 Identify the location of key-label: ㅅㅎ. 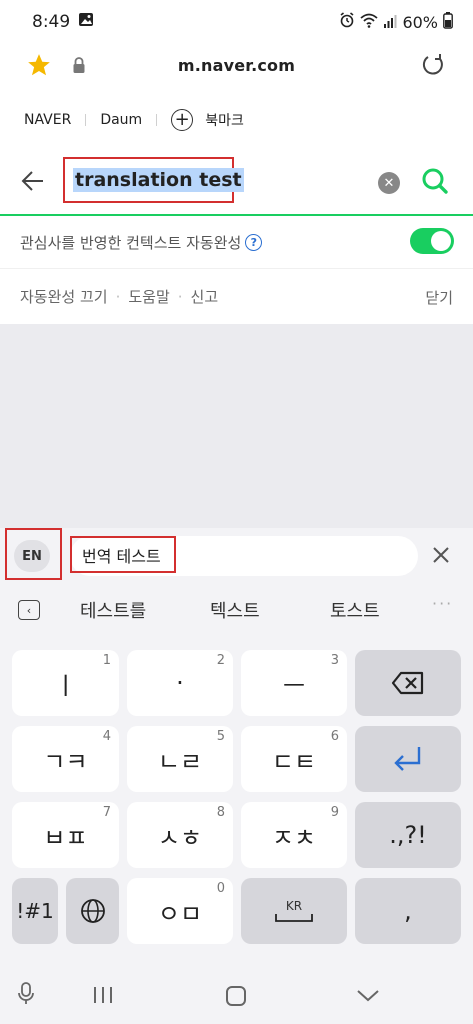
(180, 837).